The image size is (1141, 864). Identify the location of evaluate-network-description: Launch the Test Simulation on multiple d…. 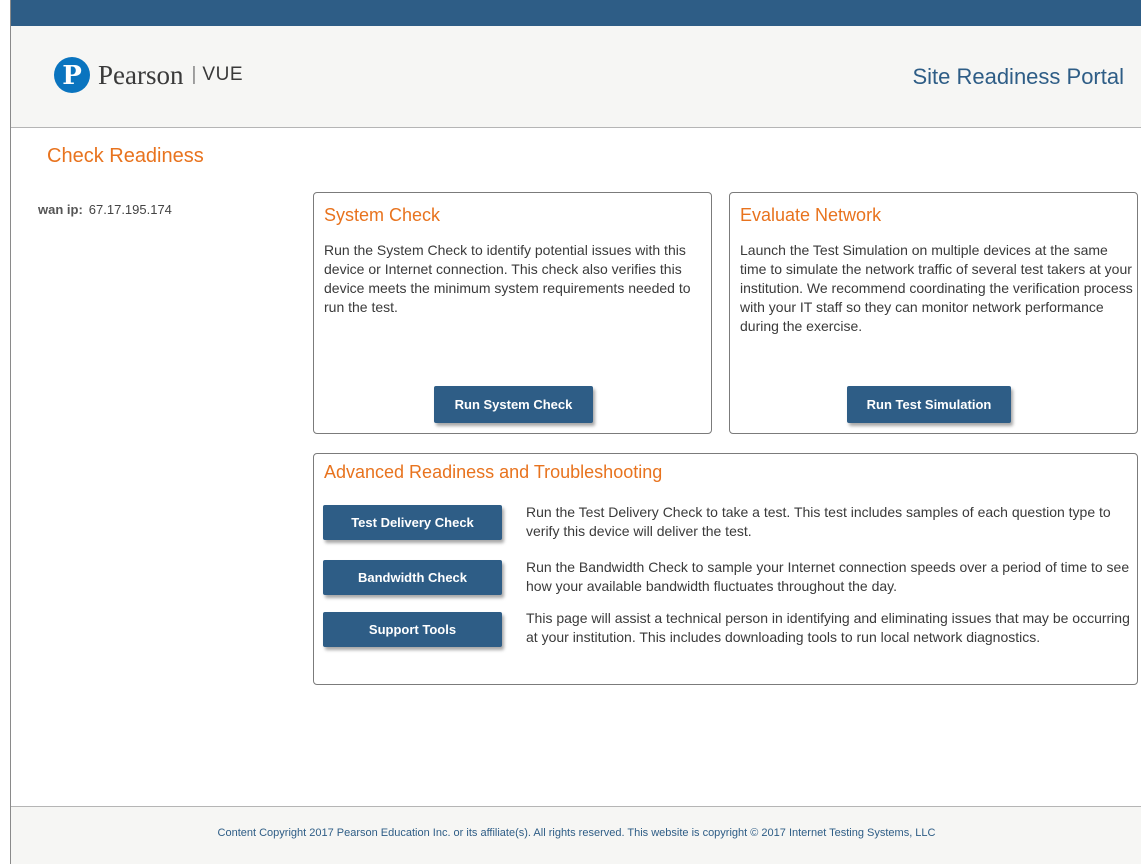
(936, 288).